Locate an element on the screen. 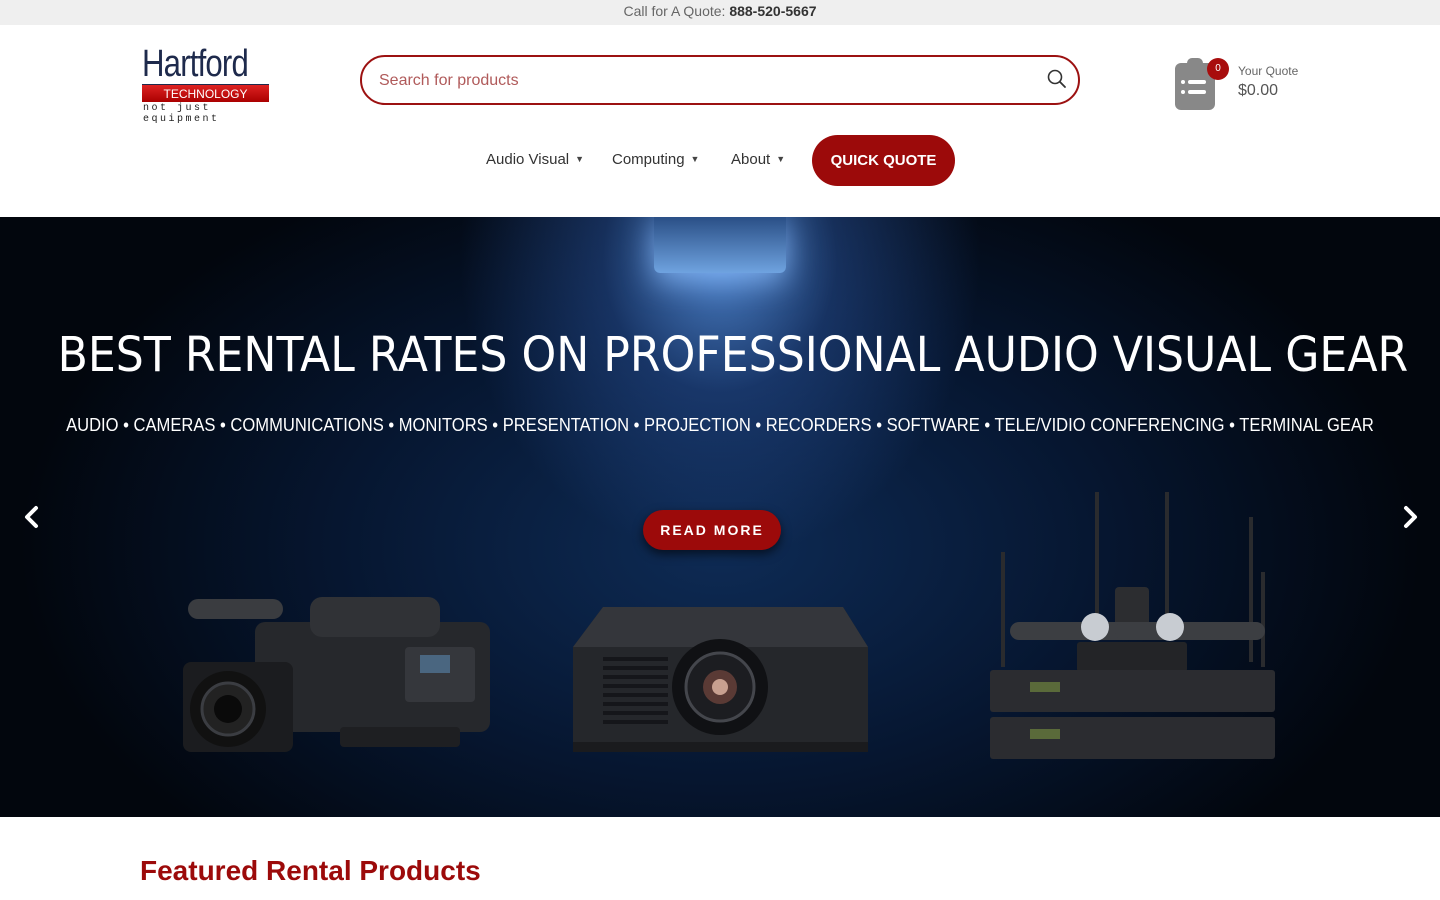  top-bar: Call for A Quote: 888-520-5667 is located at coordinates (720, 12).